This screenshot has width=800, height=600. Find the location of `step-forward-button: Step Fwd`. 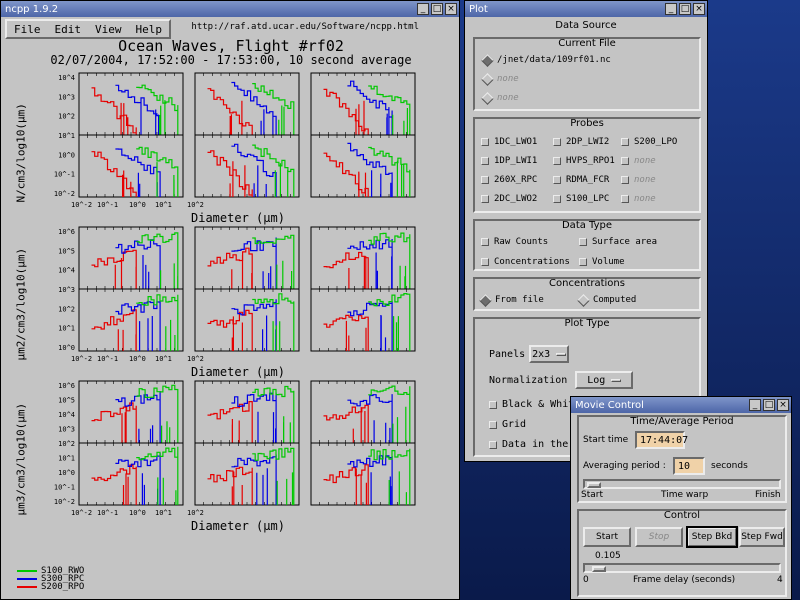

step-forward-button: Step Fwd is located at coordinates (762, 537).